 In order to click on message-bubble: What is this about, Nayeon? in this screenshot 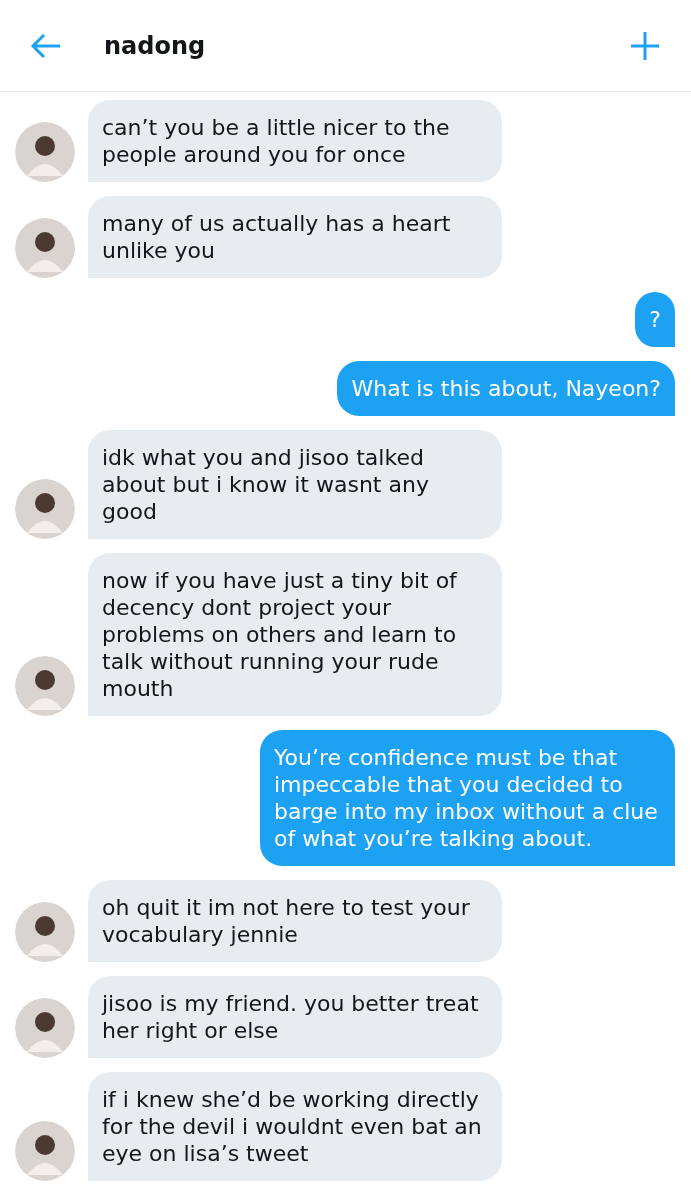, I will do `click(506, 388)`.